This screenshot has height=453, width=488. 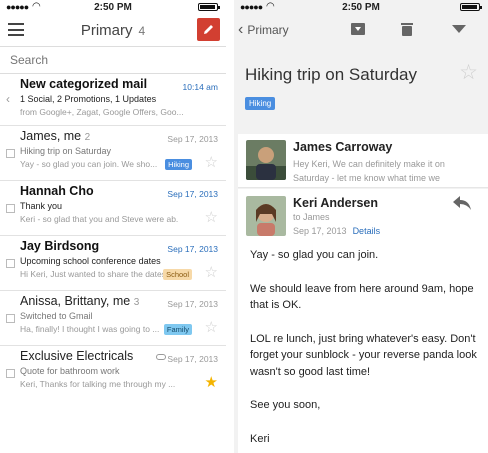 I want to click on mailbox-name: Primary, so click(x=106, y=30).